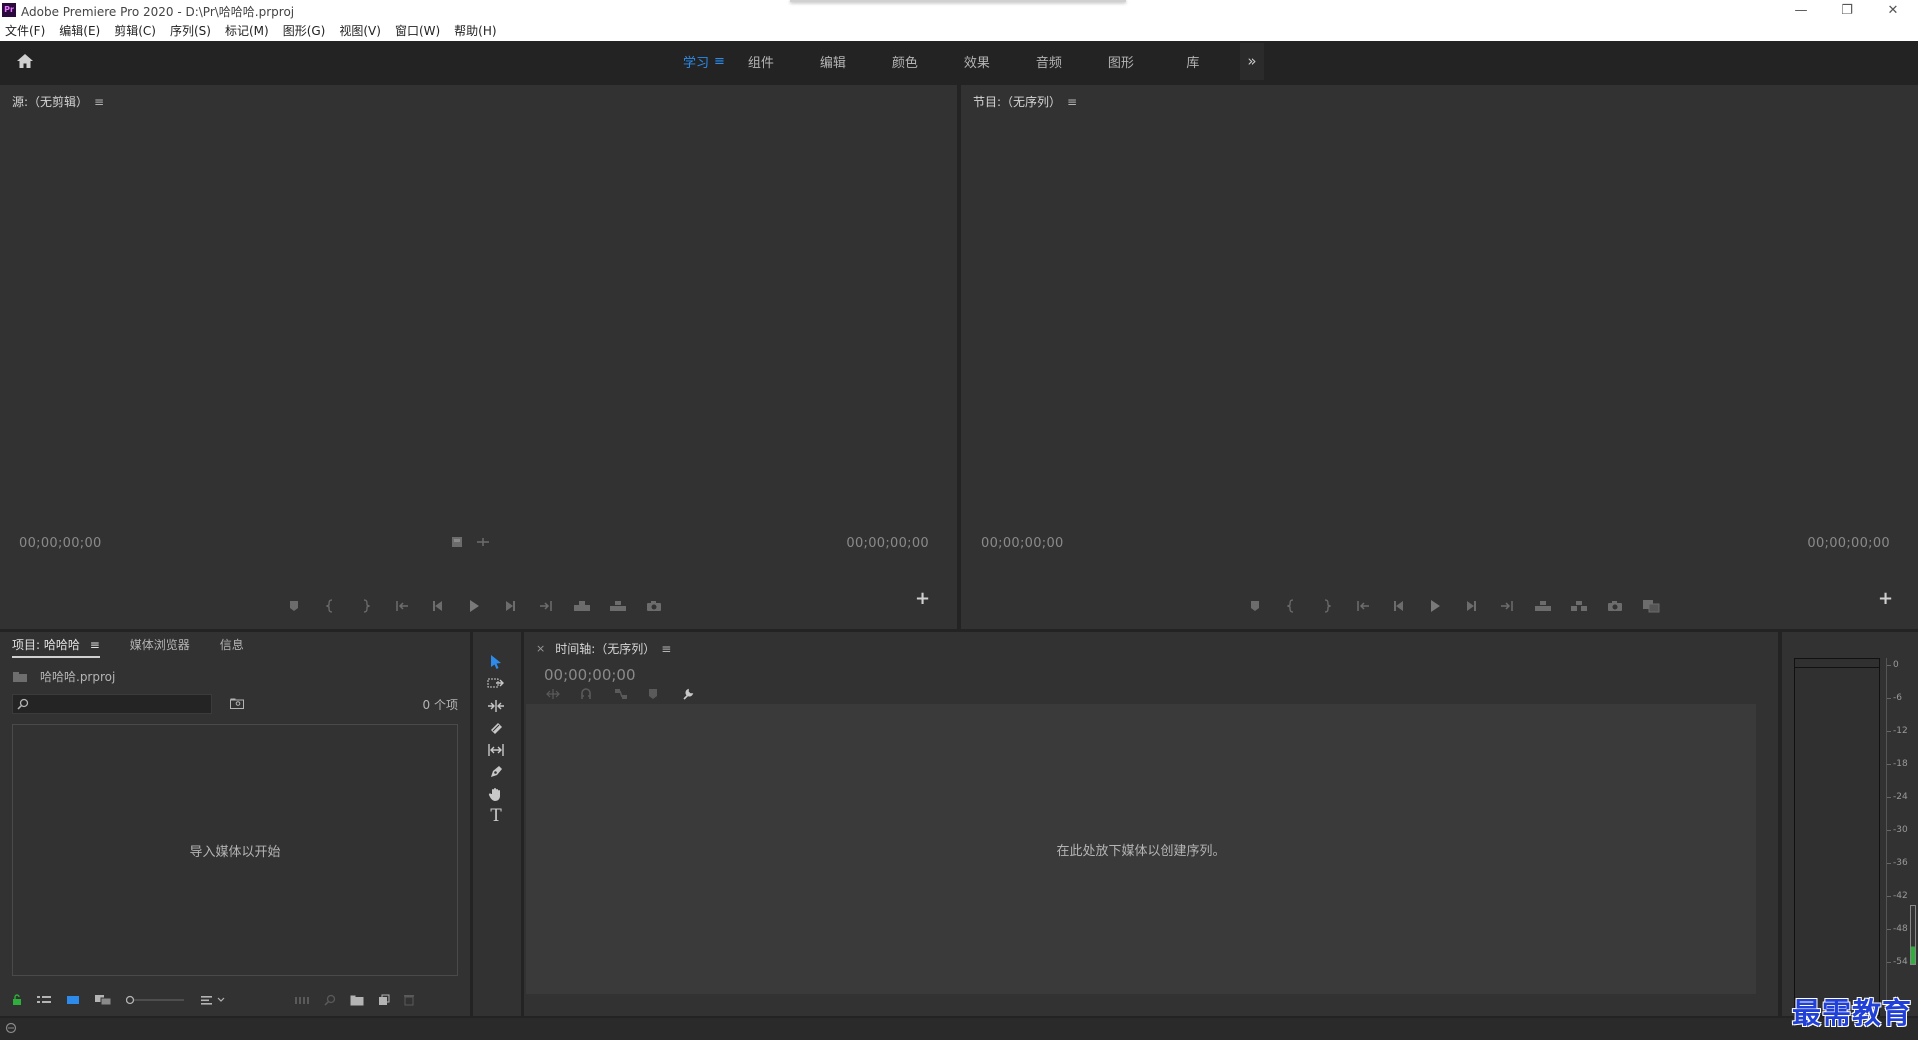  I want to click on list-view-icon, so click(44, 1000).